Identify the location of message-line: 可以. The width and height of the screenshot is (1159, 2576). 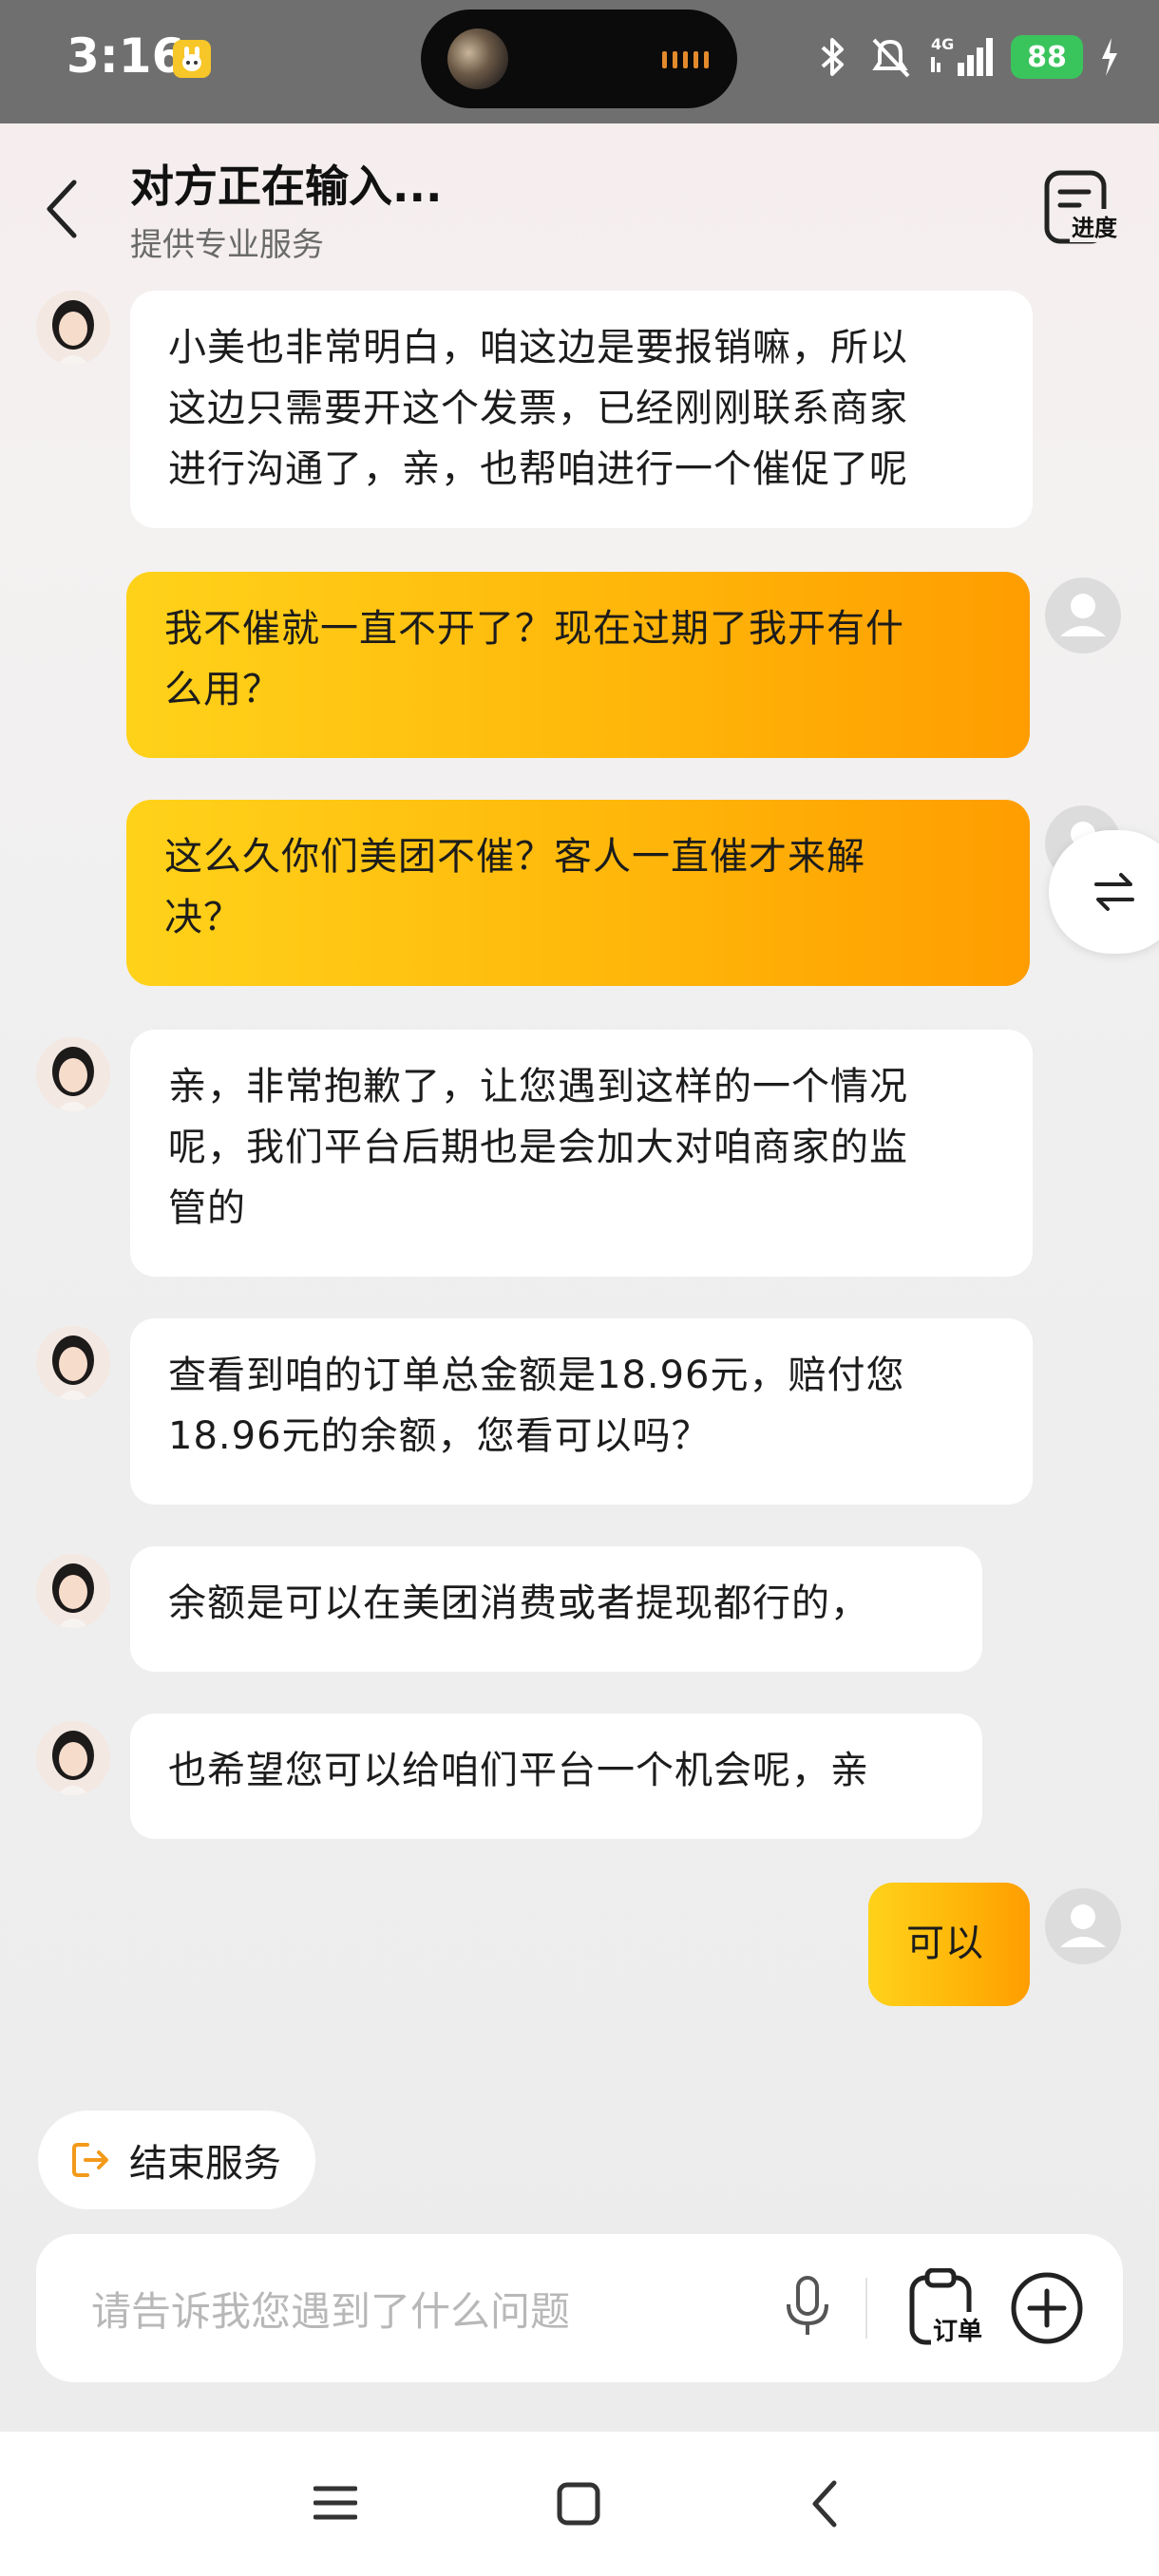
(945, 1943).